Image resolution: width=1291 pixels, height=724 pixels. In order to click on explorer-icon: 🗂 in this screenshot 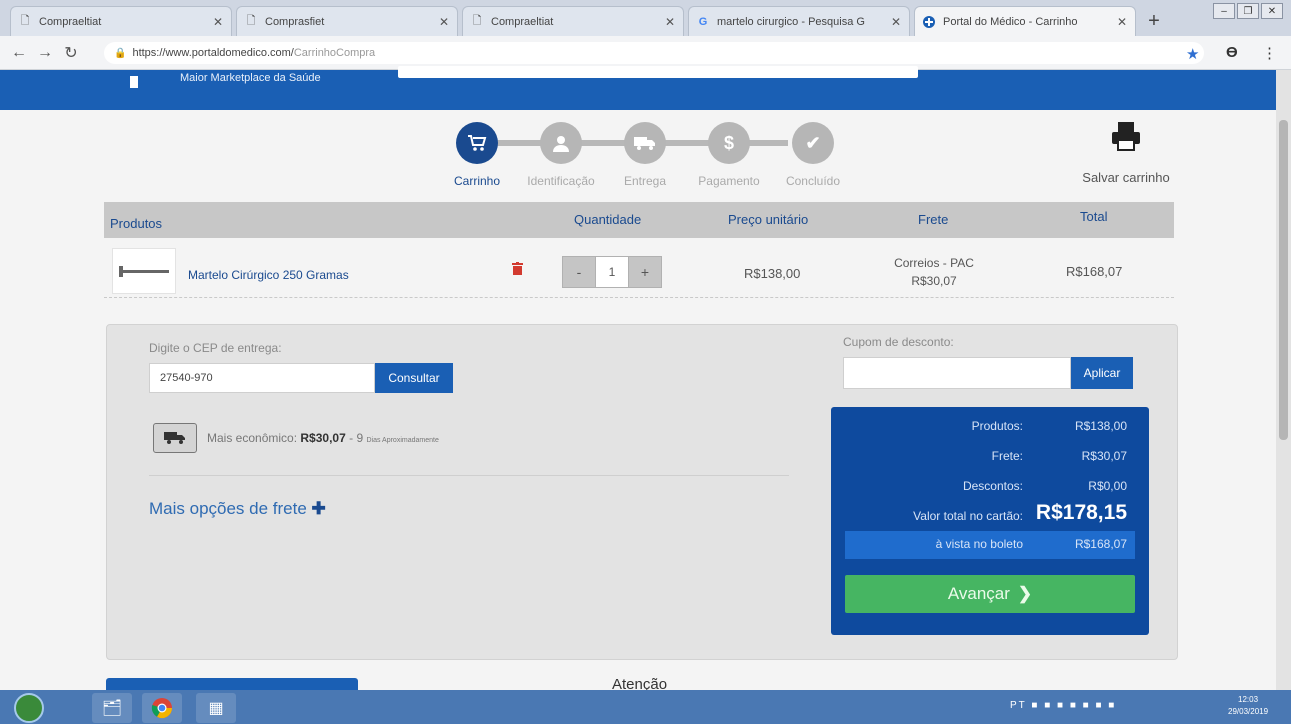, I will do `click(112, 708)`.